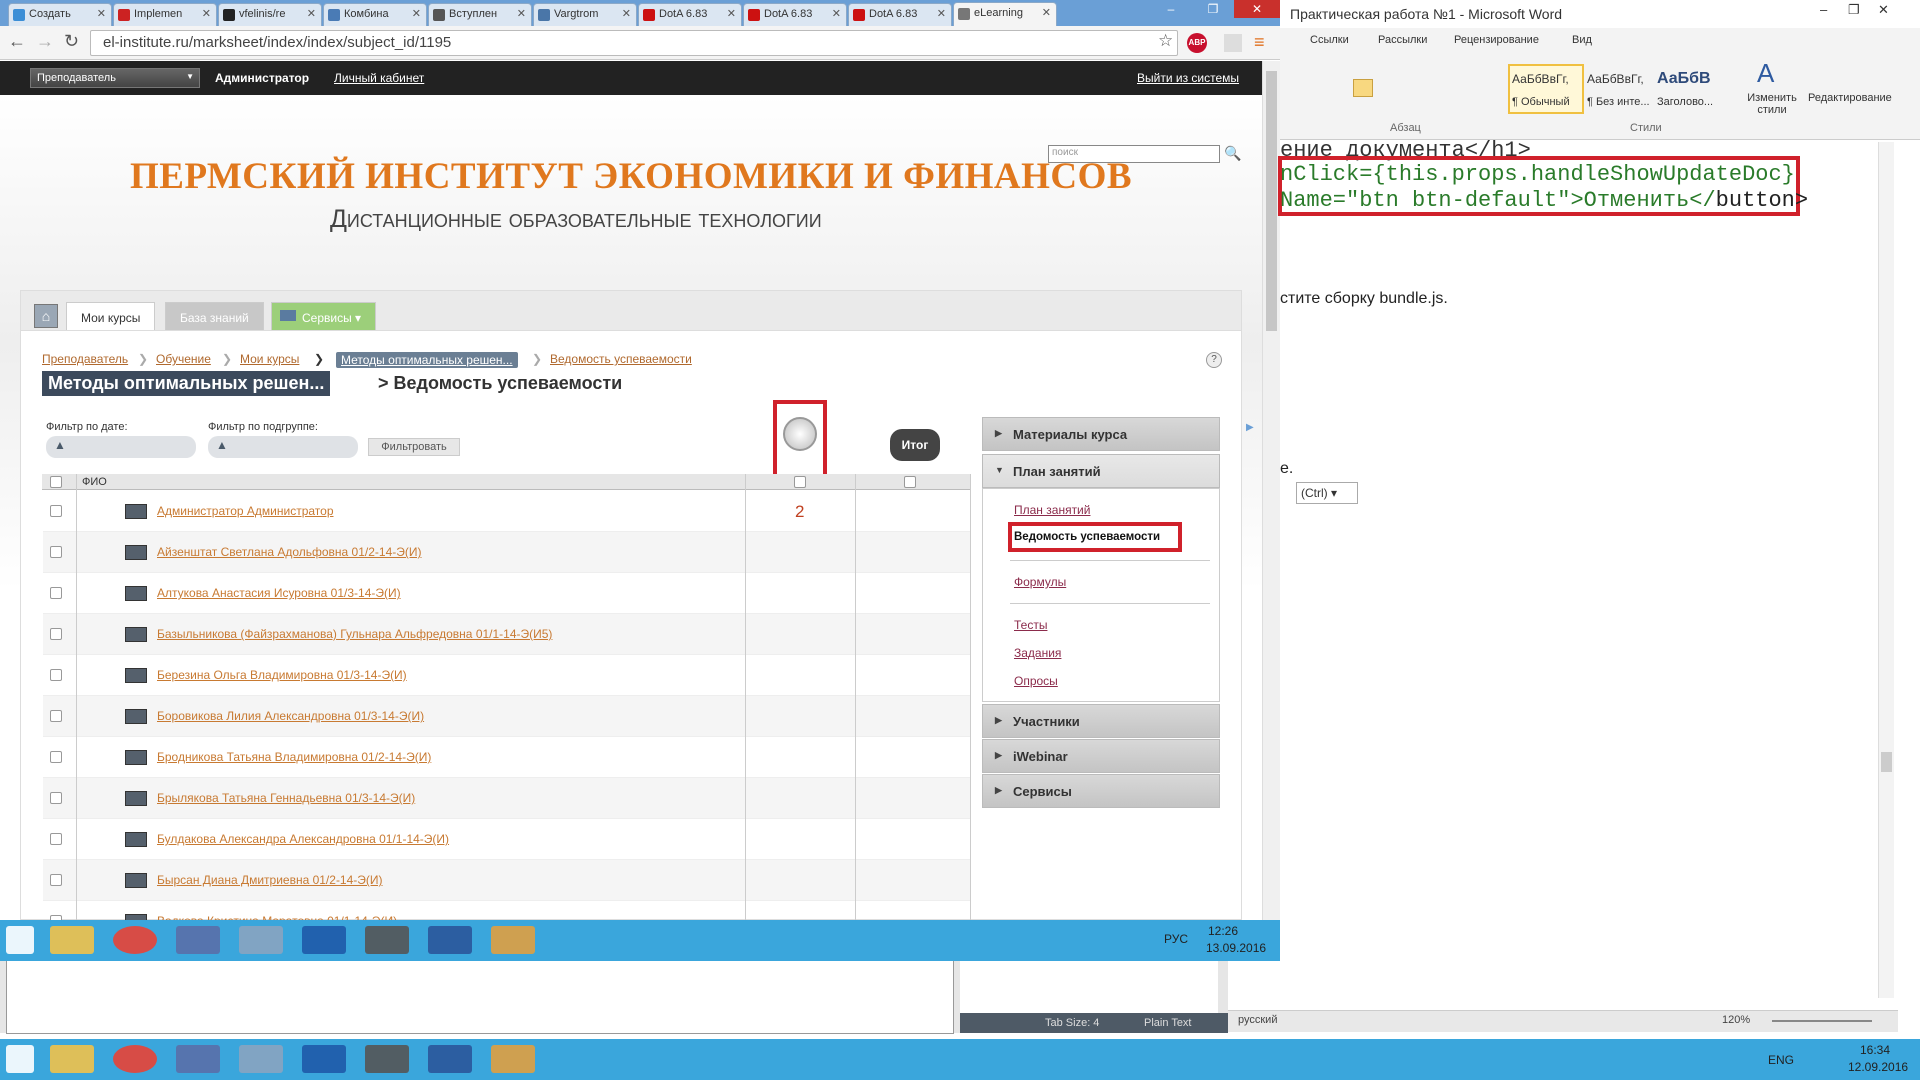 This screenshot has height=1080, width=1920. Describe the element at coordinates (1101, 791) in the screenshot. I see `accordion-services: ▶ Сервисы` at that location.